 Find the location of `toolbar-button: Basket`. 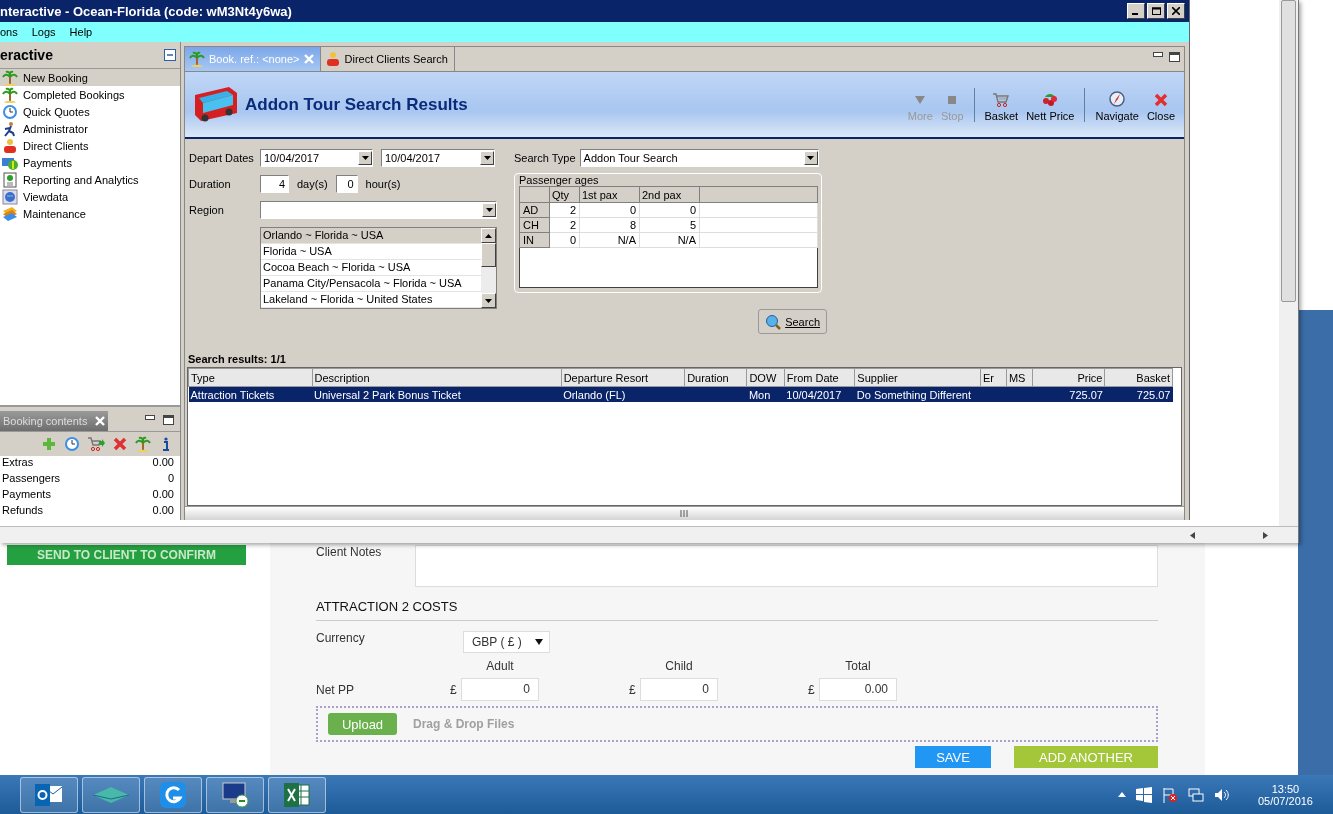

toolbar-button: Basket is located at coordinates (1001, 106).